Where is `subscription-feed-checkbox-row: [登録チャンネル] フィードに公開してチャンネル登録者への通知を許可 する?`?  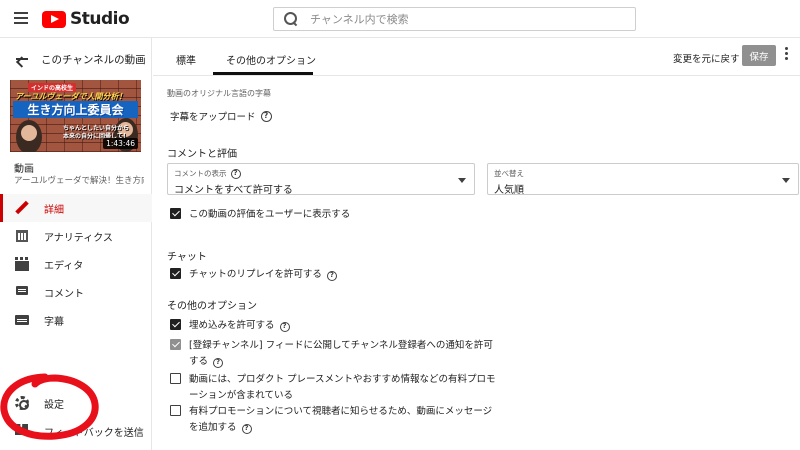
subscription-feed-checkbox-row: [登録チャンネル] フィードに公開してチャンネル登録者への通知を許可 する? is located at coordinates (331, 354).